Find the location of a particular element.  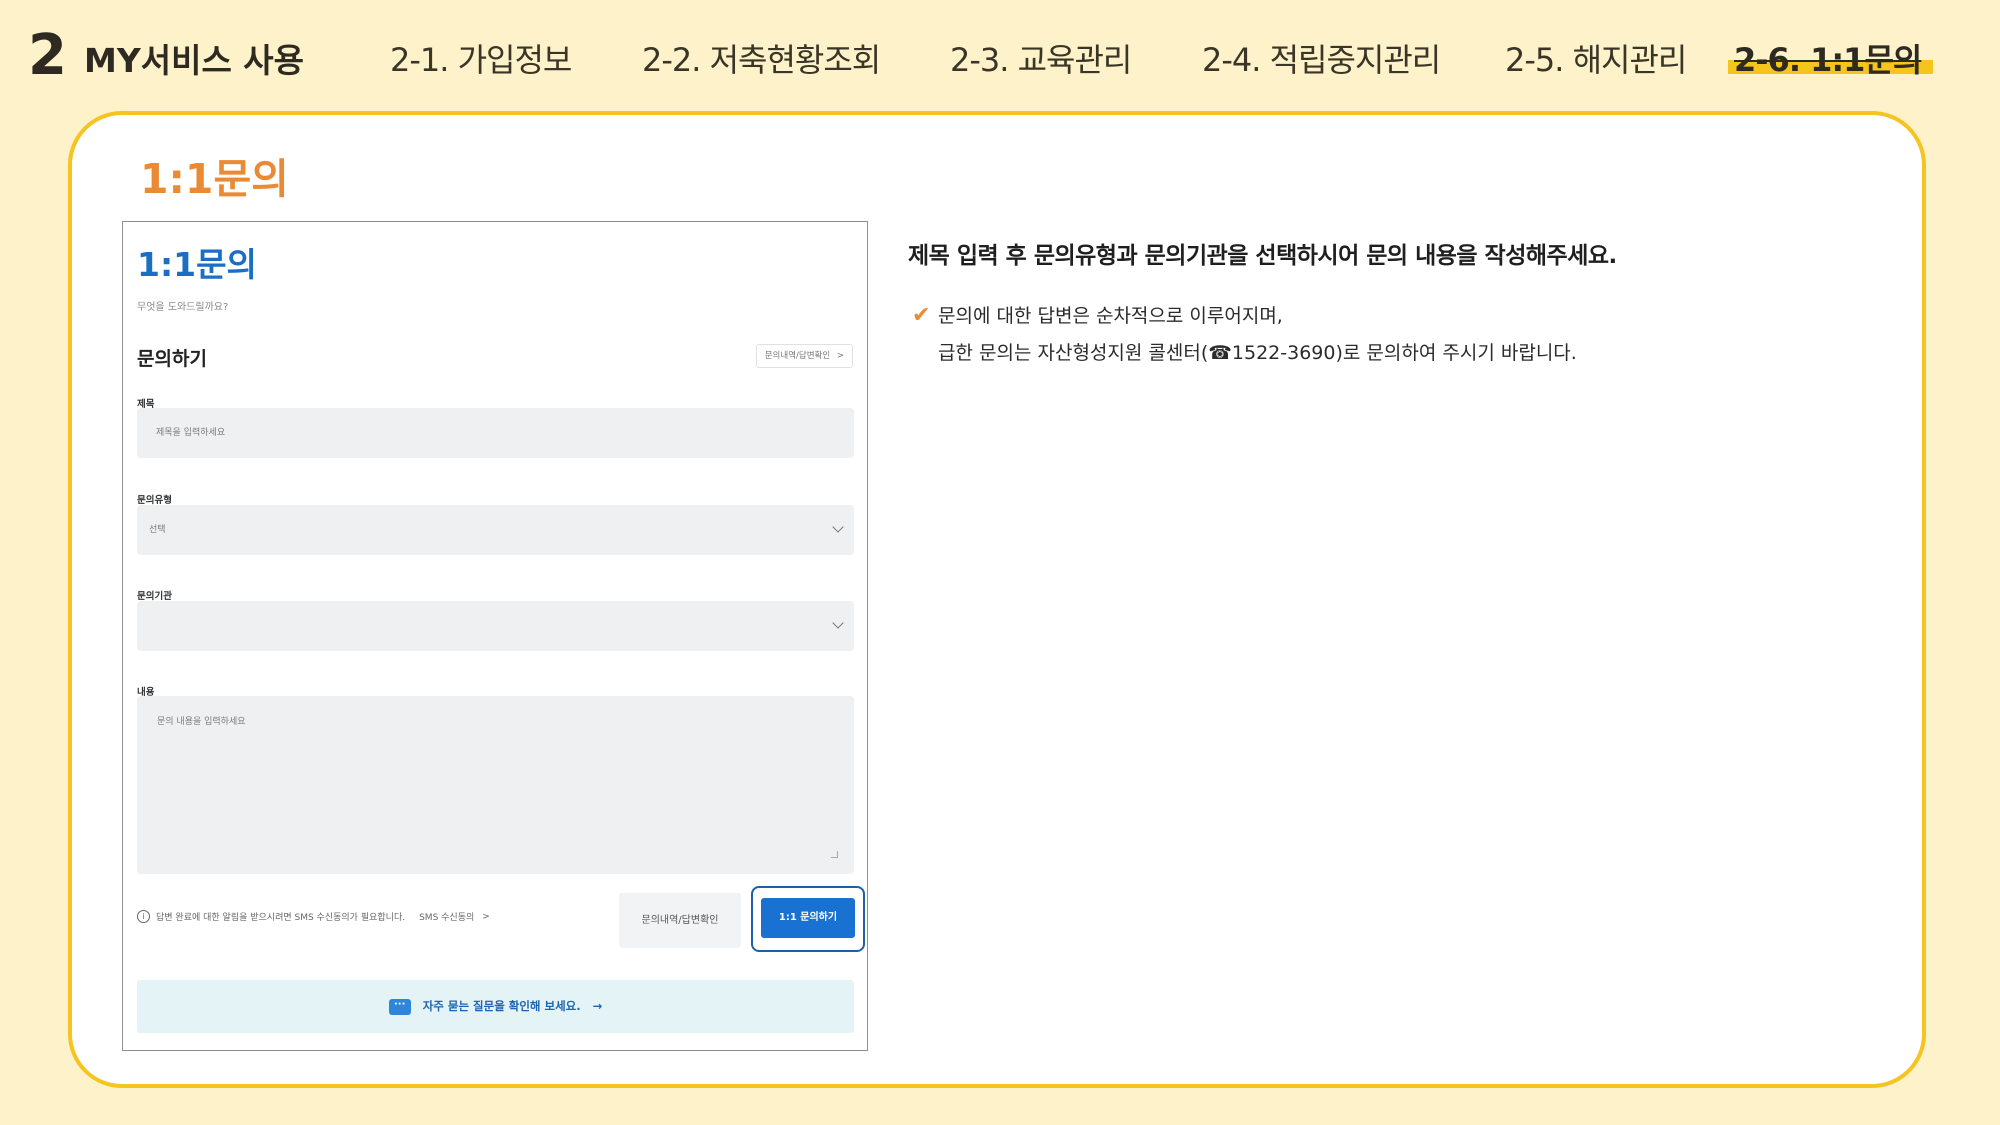

faq-banner: ··· 자주 묻는 질문을 확인해 보세요. → is located at coordinates (495, 1006).